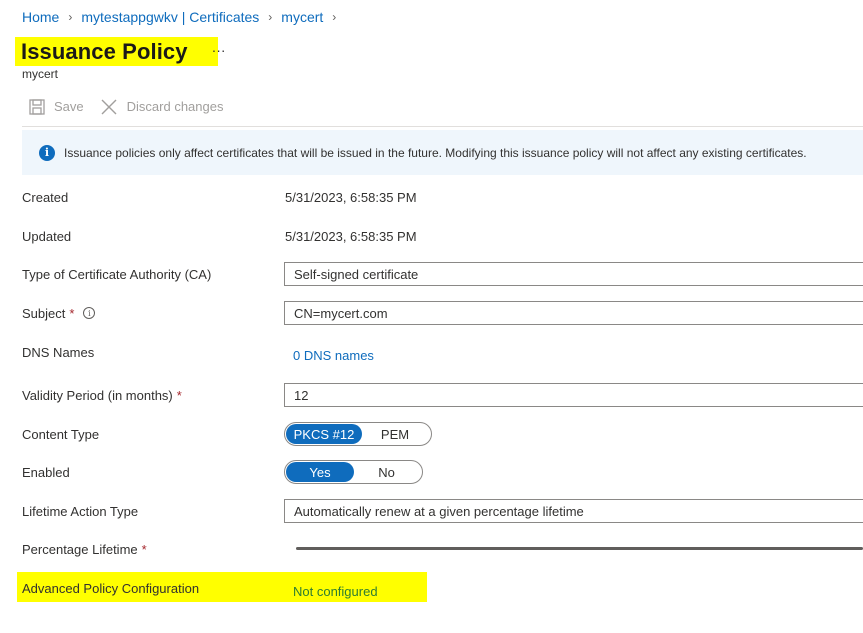  Describe the element at coordinates (153, 549) in the screenshot. I see `percentage-lifetime-label-group: Percentage Lifetime *` at that location.